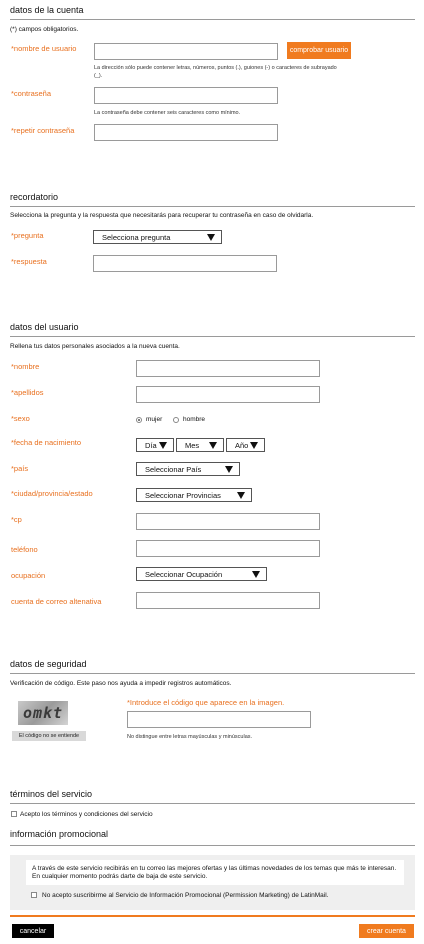  Describe the element at coordinates (186, 51) in the screenshot. I see `username-input` at that location.